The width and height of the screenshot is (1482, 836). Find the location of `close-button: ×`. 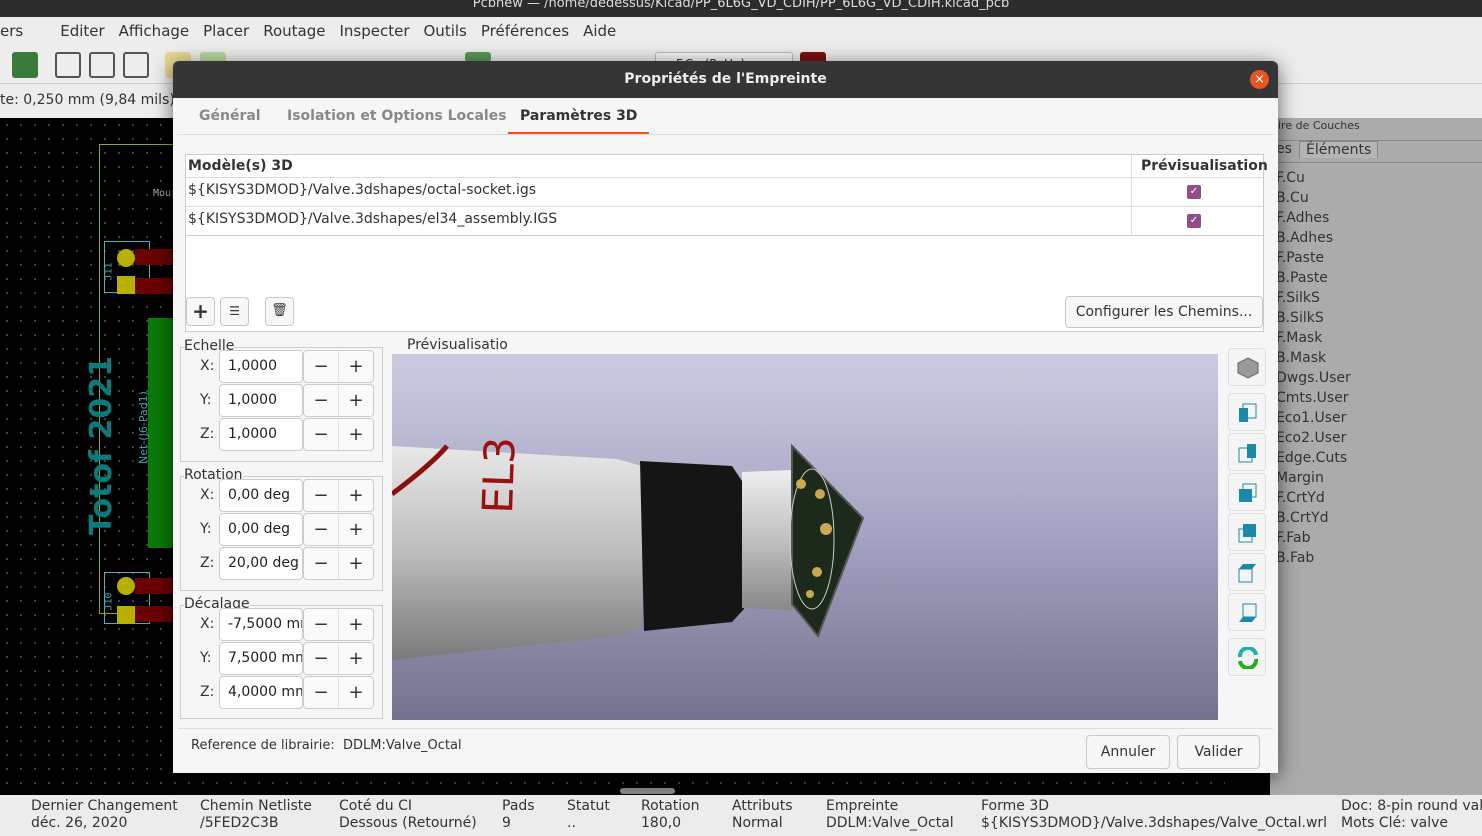

close-button: × is located at coordinates (1259, 79).